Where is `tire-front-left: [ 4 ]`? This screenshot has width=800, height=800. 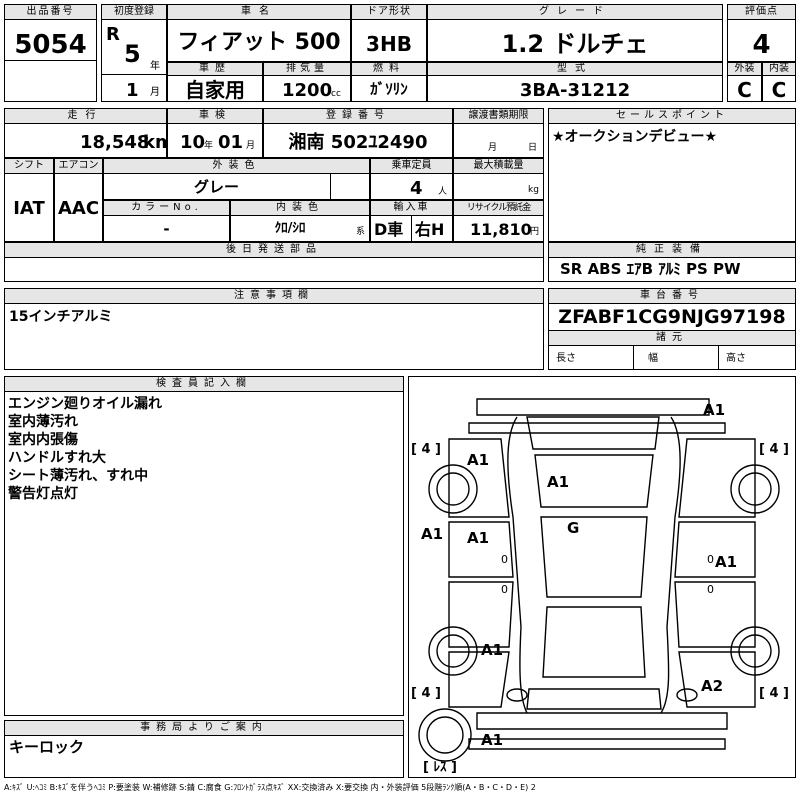 tire-front-left: [ 4 ] is located at coordinates (426, 449).